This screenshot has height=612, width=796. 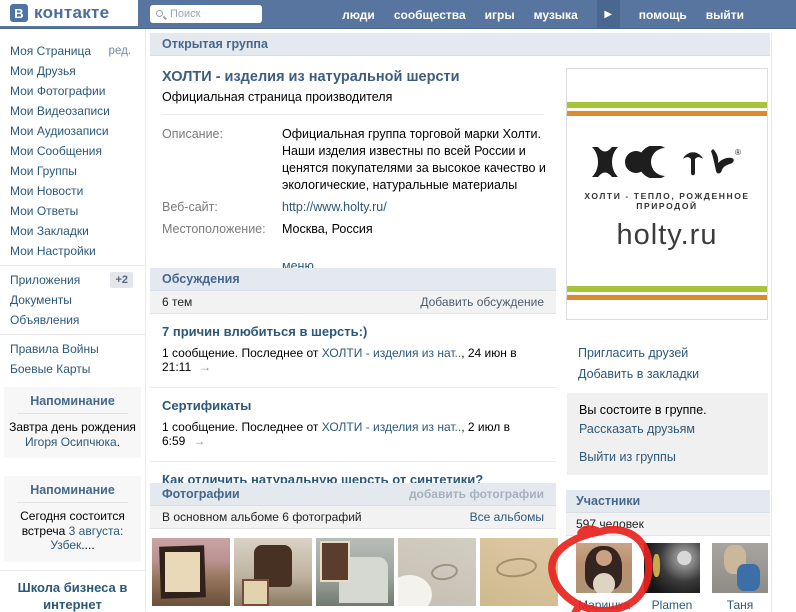 I want to click on vk-logo-icon: В, so click(x=19, y=13).